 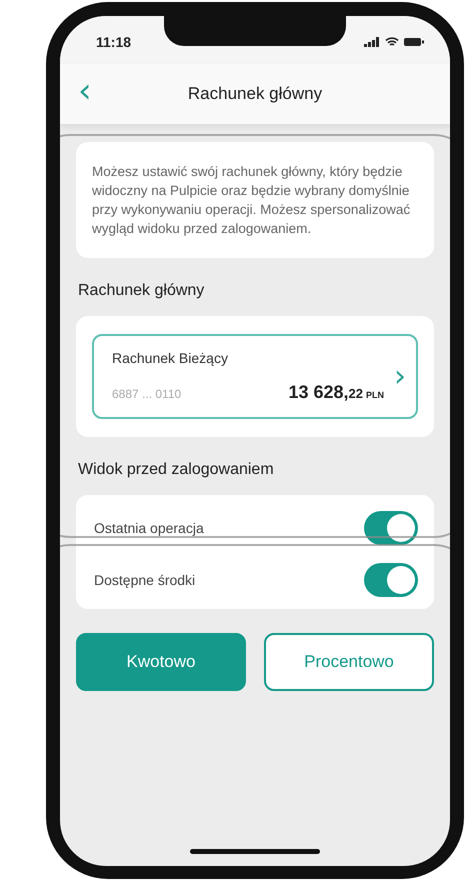 What do you see at coordinates (142, 291) in the screenshot?
I see `section-heading: Rachunek główny` at bounding box center [142, 291].